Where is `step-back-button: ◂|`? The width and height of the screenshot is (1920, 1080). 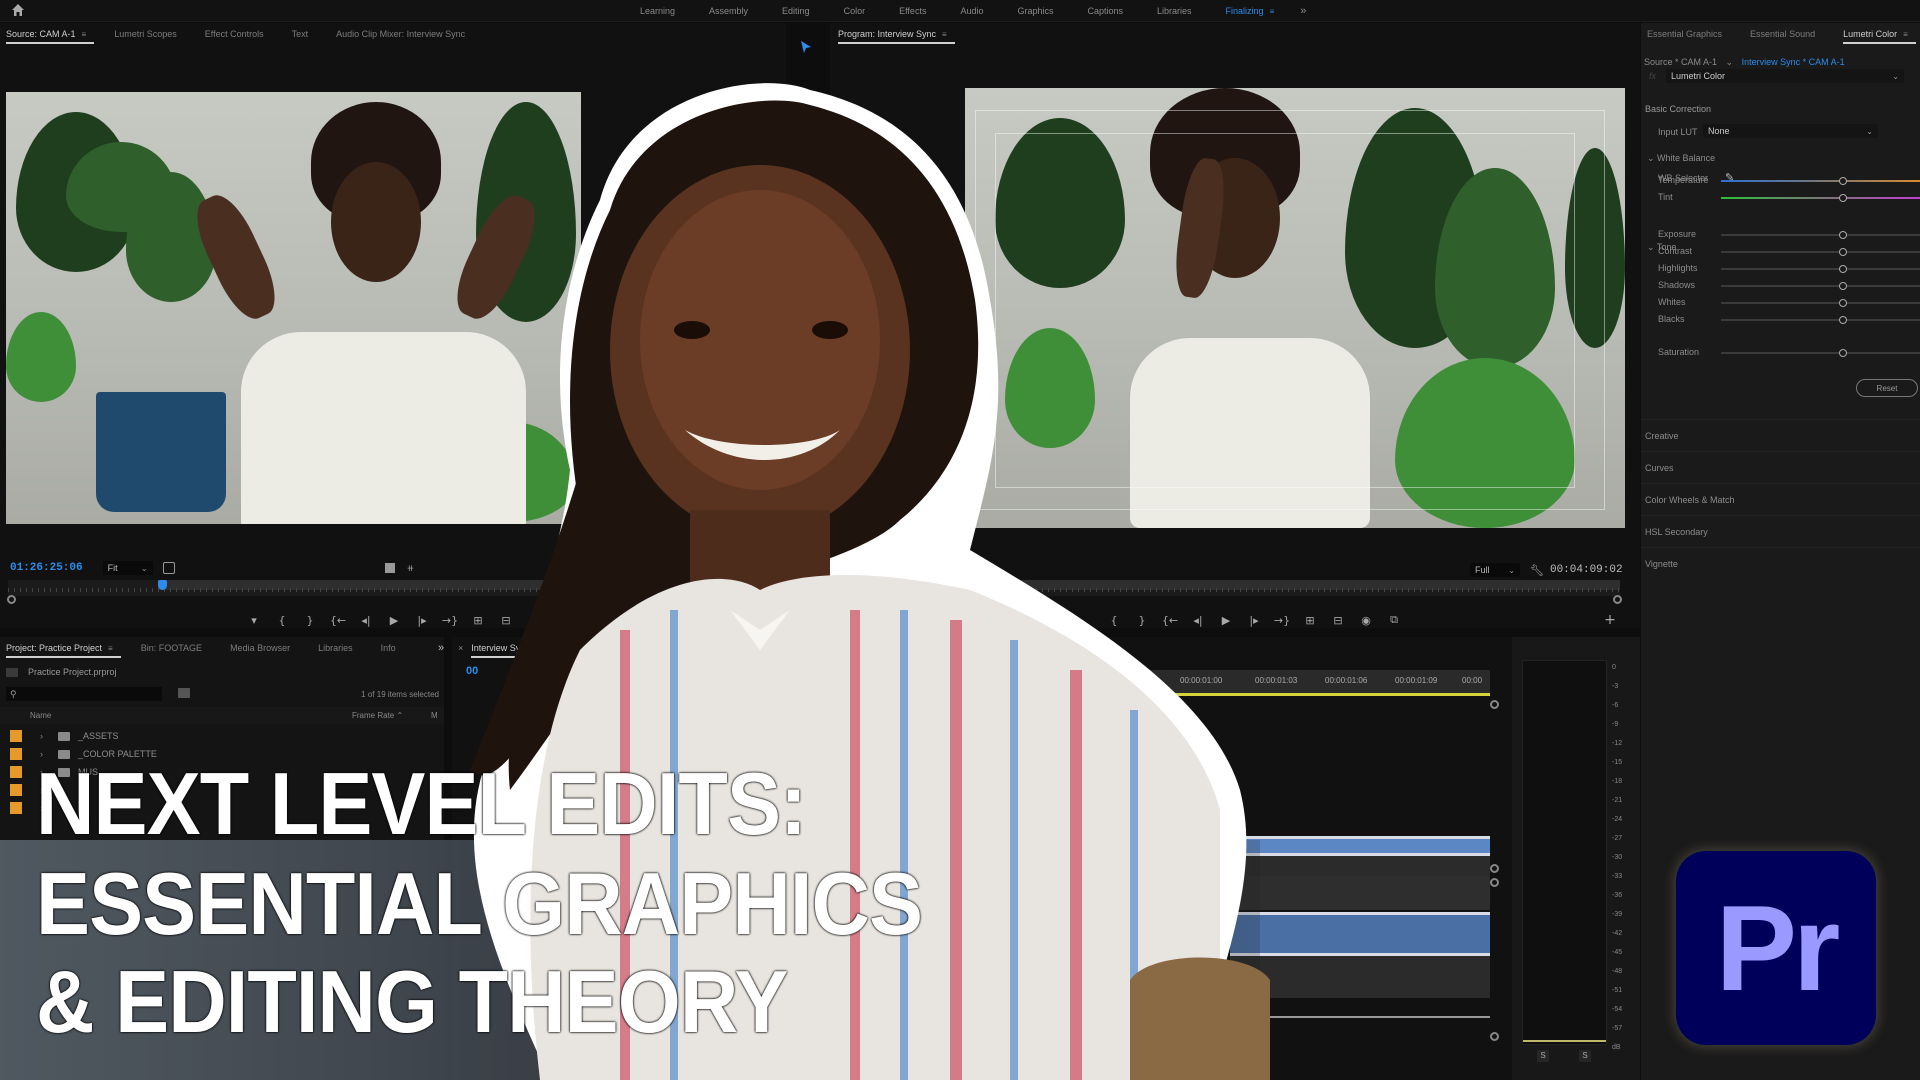
step-back-button: ◂| is located at coordinates (366, 620).